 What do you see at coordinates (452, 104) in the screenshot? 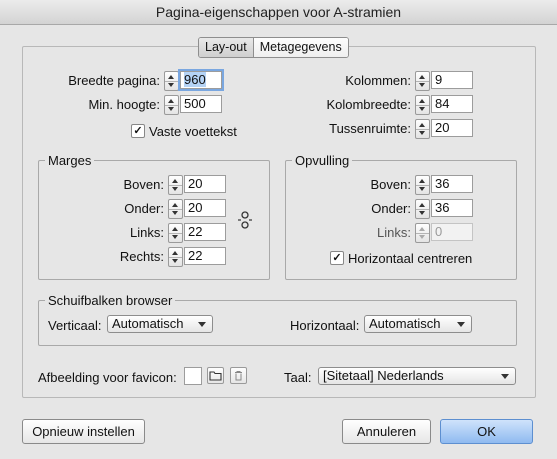
I see `column-width-field: 84` at bounding box center [452, 104].